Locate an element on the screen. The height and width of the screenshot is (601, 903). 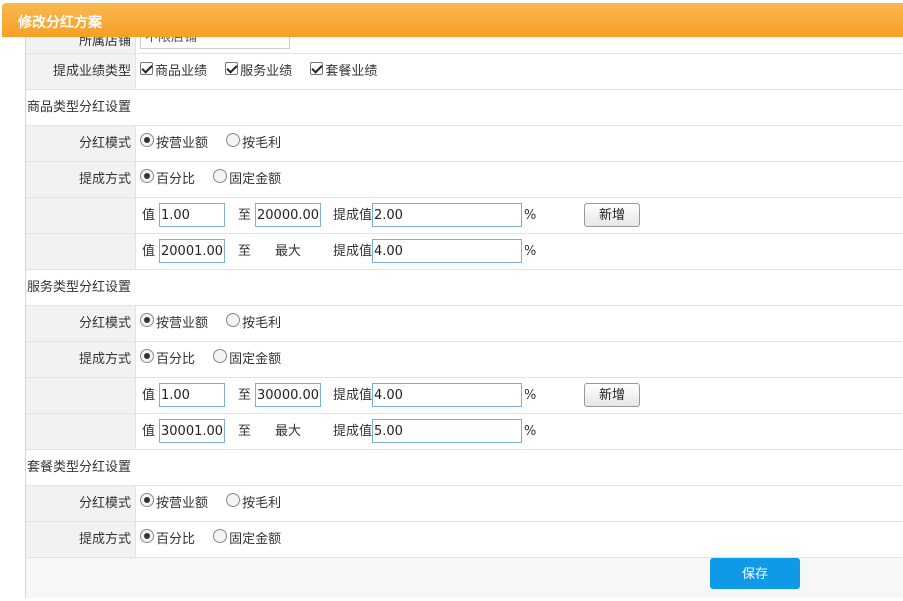
service-tier1-from-input is located at coordinates (192, 395).